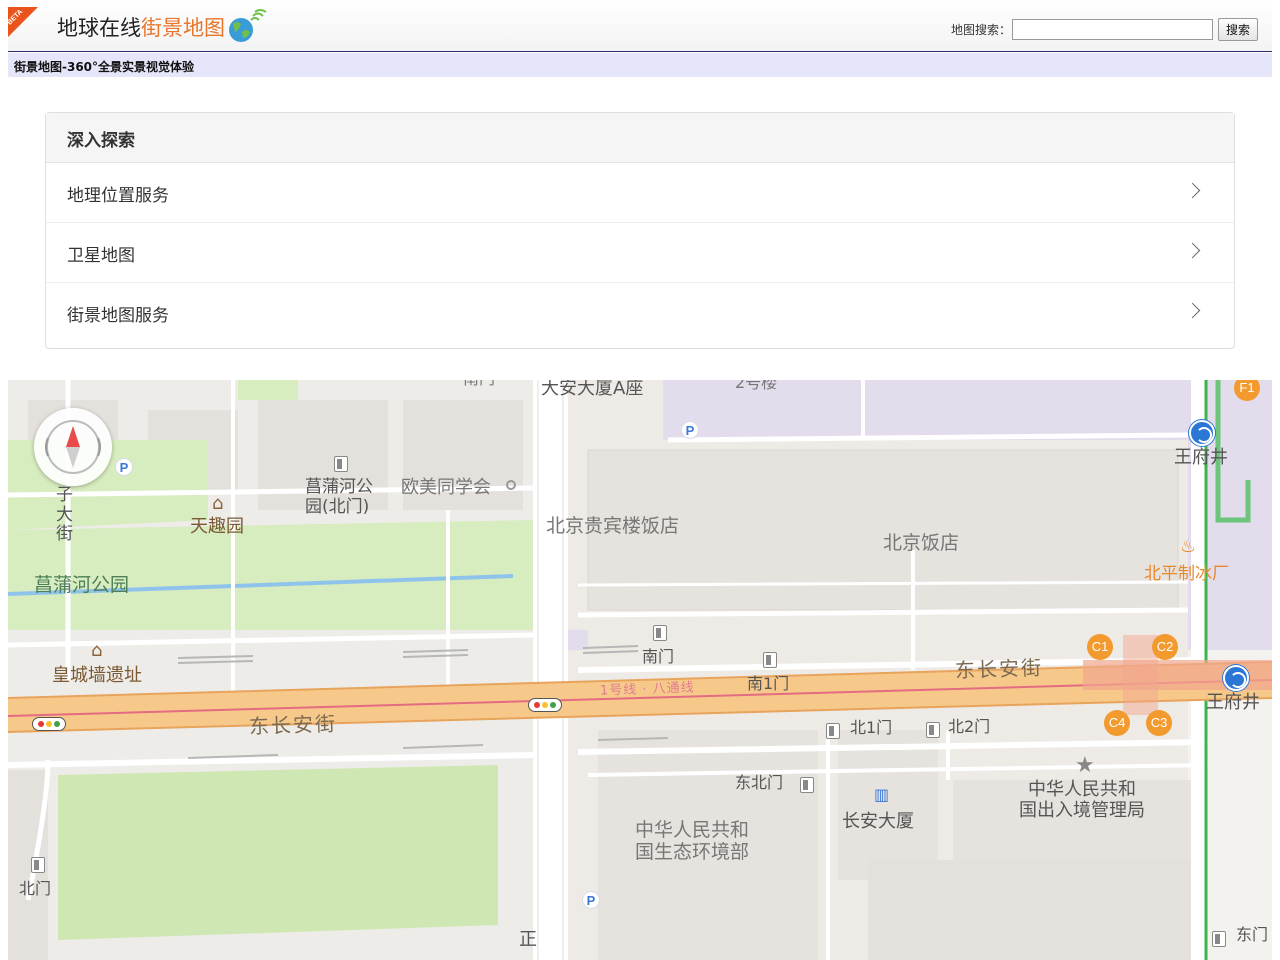 Image resolution: width=1280 pixels, height=960 pixels. Describe the element at coordinates (339, 497) in the screenshot. I see `label-changpu-north-gate: 菖蒲河公 园(北门)` at that location.